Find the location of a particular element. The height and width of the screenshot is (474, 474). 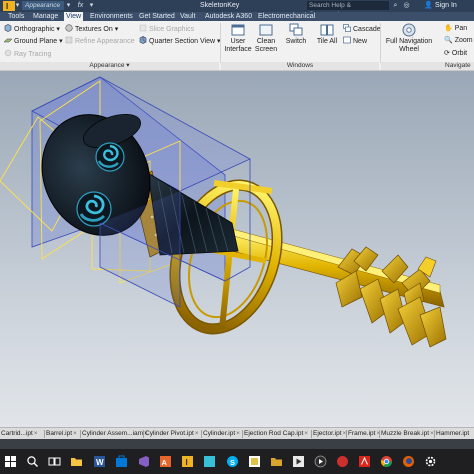

sign-in-link: Sign In is located at coordinates (446, 6).